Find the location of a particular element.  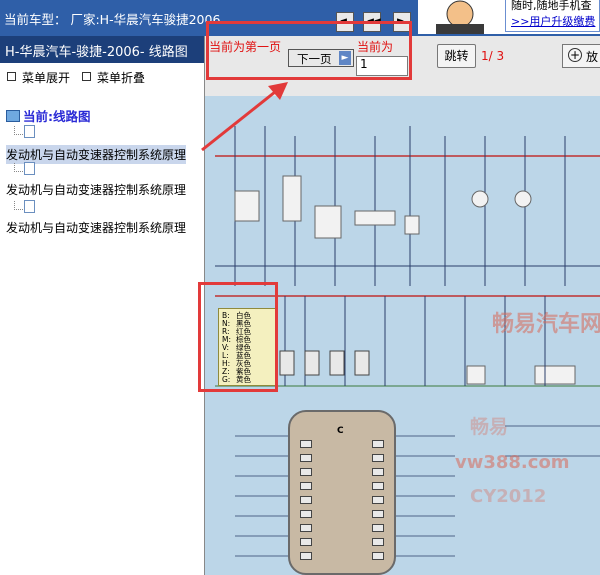

zoom-label: 放 is located at coordinates (592, 57).